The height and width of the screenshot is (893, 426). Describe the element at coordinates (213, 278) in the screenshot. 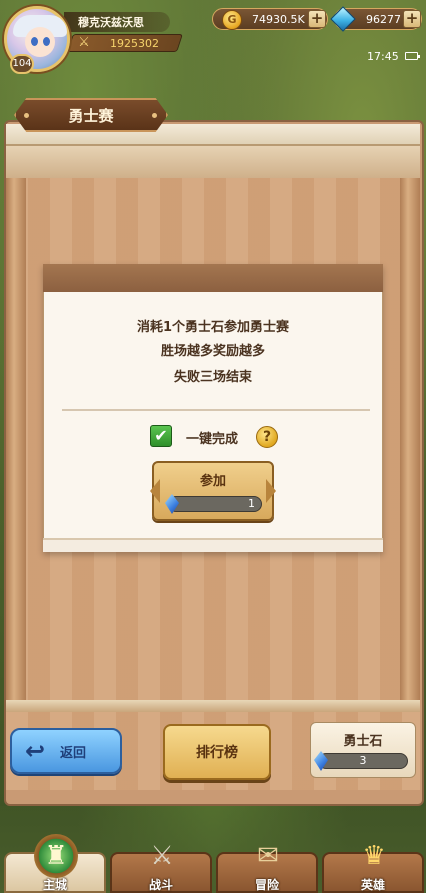

I see `dialog-header-band` at that location.